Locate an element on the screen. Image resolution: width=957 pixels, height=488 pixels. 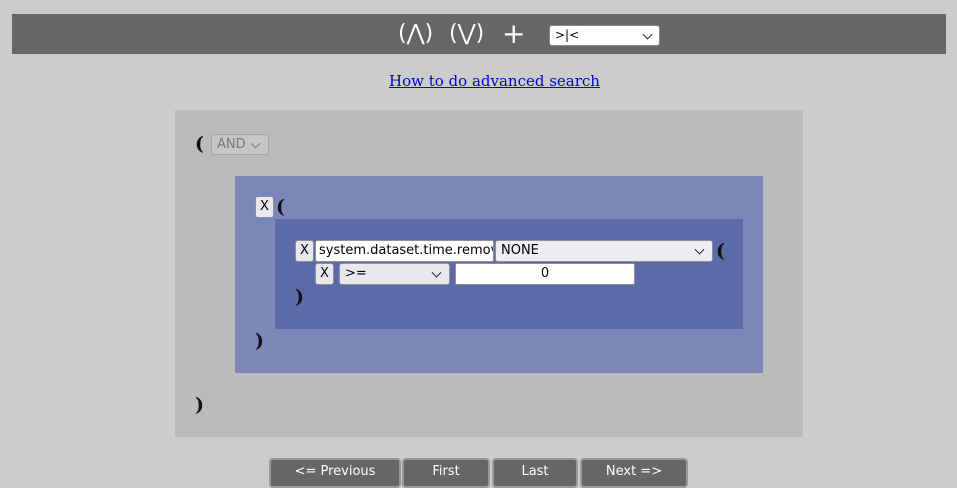
remove-condition-button: X is located at coordinates (324, 274).